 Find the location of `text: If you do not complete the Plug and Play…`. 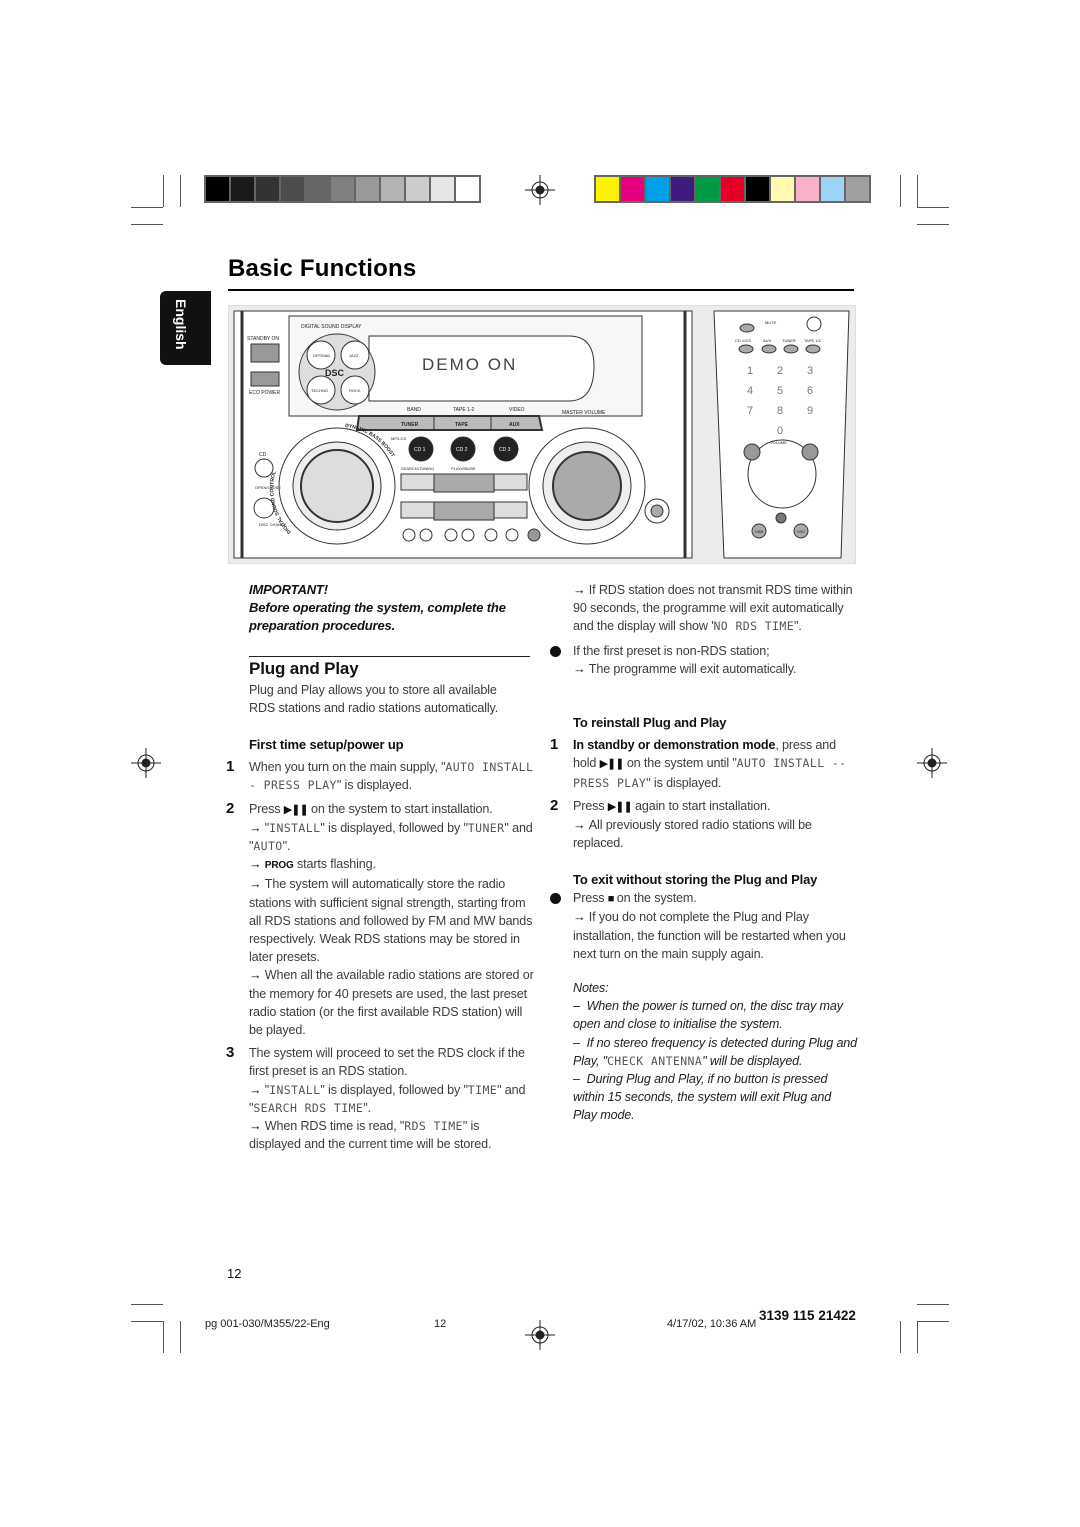

text: If you do not complete the Plug and Play… is located at coordinates (709, 935).